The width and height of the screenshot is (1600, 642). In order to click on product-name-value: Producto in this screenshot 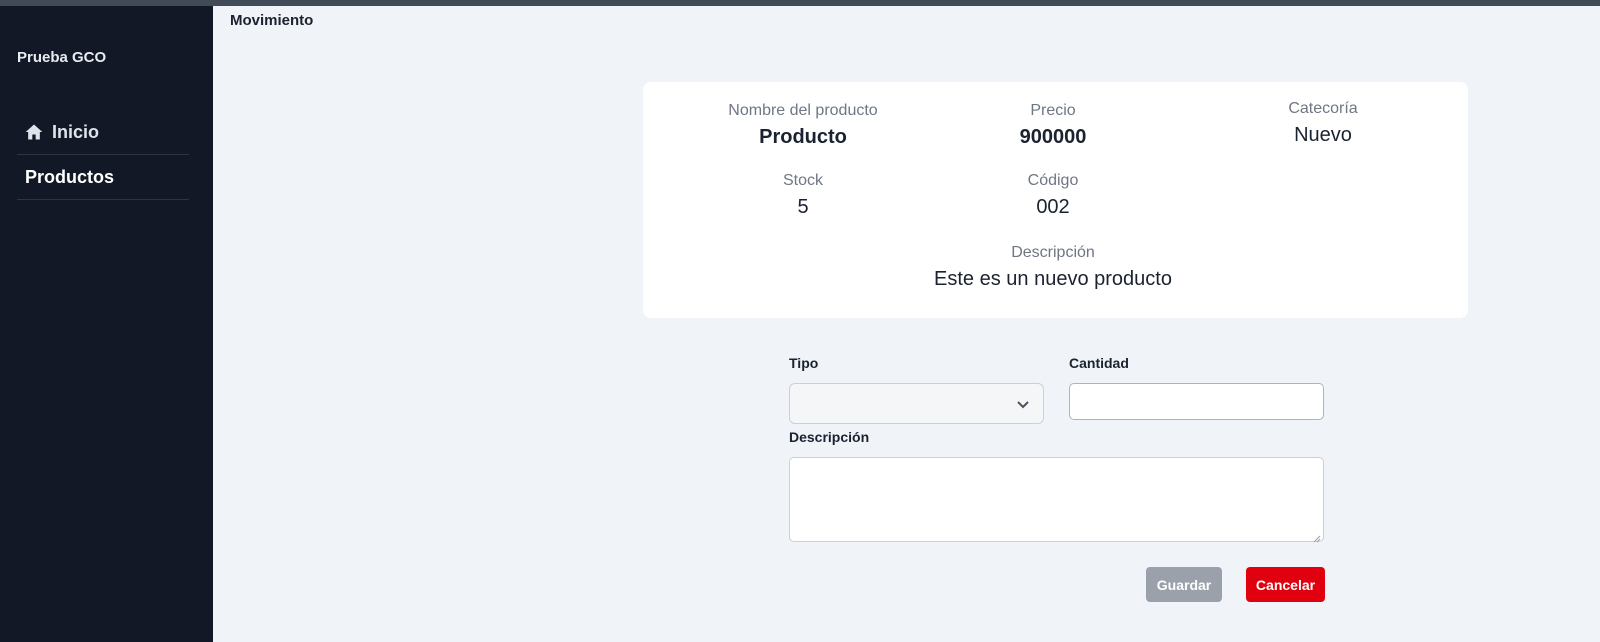, I will do `click(803, 137)`.